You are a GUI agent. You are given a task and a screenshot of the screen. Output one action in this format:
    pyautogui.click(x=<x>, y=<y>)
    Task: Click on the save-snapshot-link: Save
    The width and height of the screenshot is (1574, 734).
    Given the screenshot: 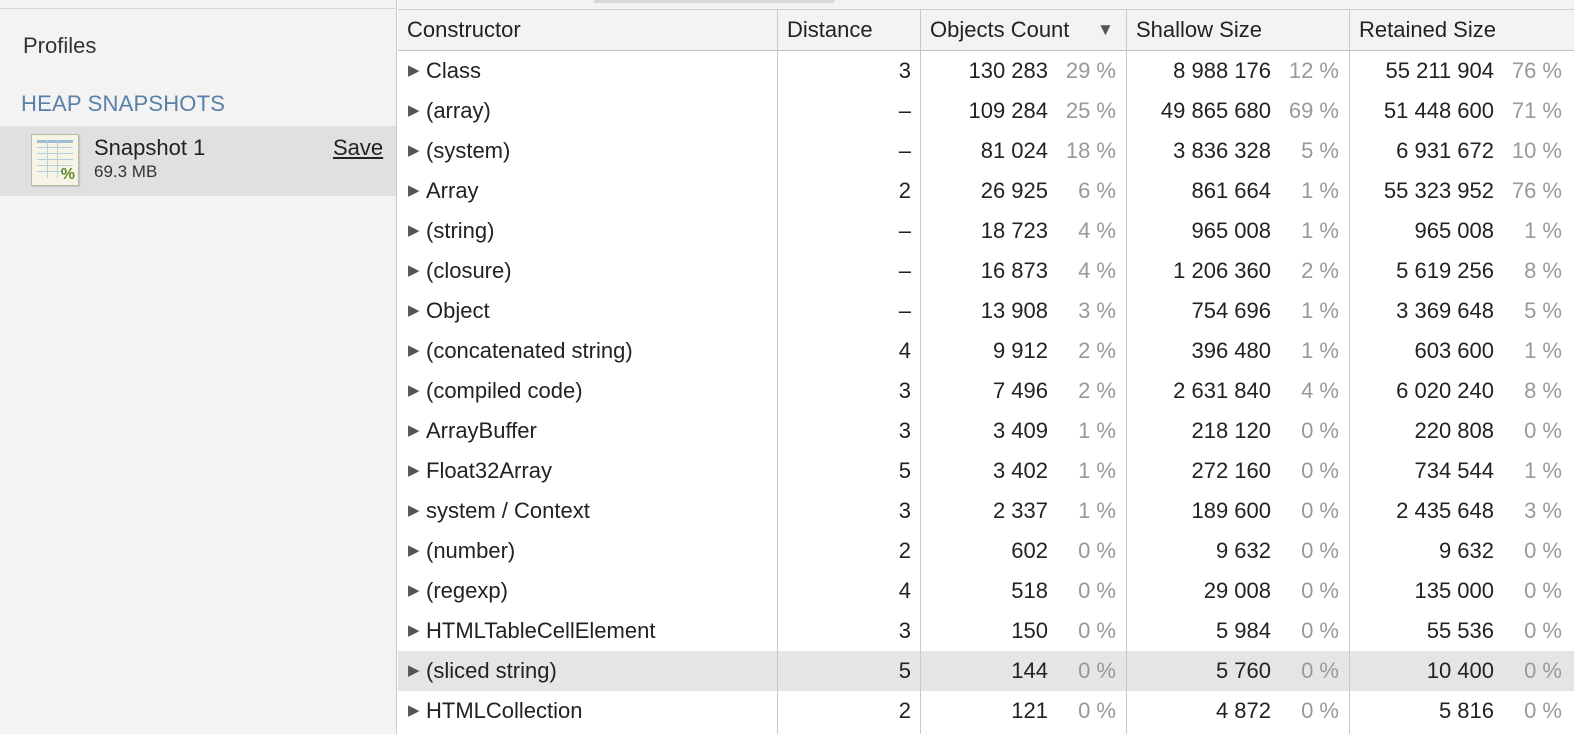 What is the action you would take?
    pyautogui.click(x=358, y=148)
    